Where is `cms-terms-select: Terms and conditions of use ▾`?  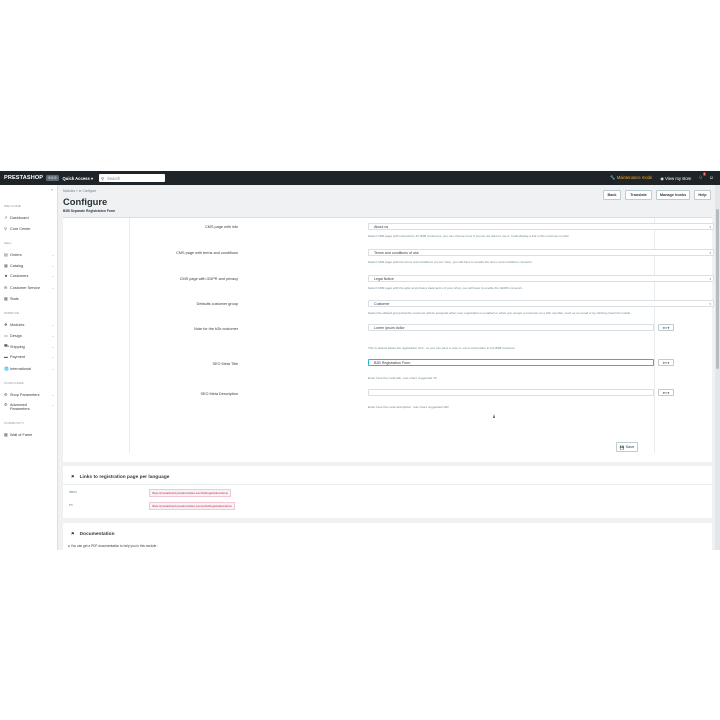 cms-terms-select: Terms and conditions of use ▾ is located at coordinates (541, 252).